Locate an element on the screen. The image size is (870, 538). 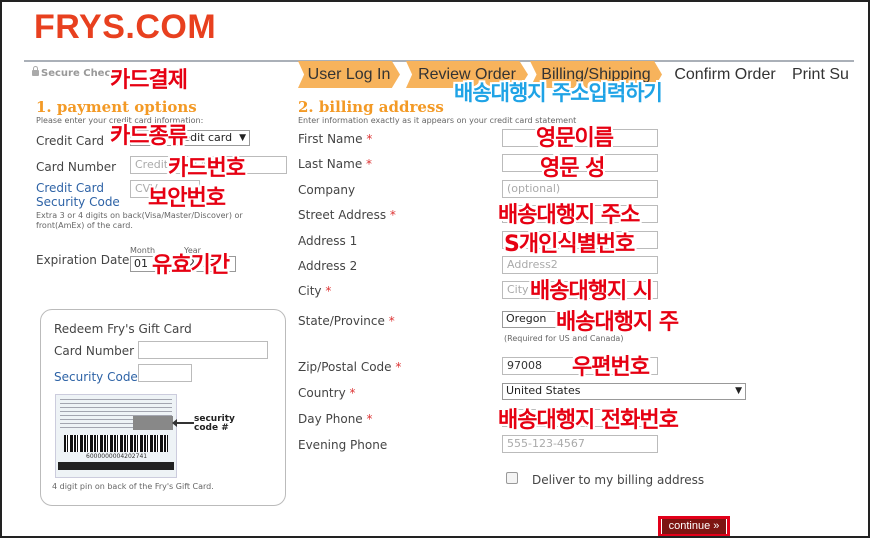
day-phone-label: Day Phone * is located at coordinates (335, 419).